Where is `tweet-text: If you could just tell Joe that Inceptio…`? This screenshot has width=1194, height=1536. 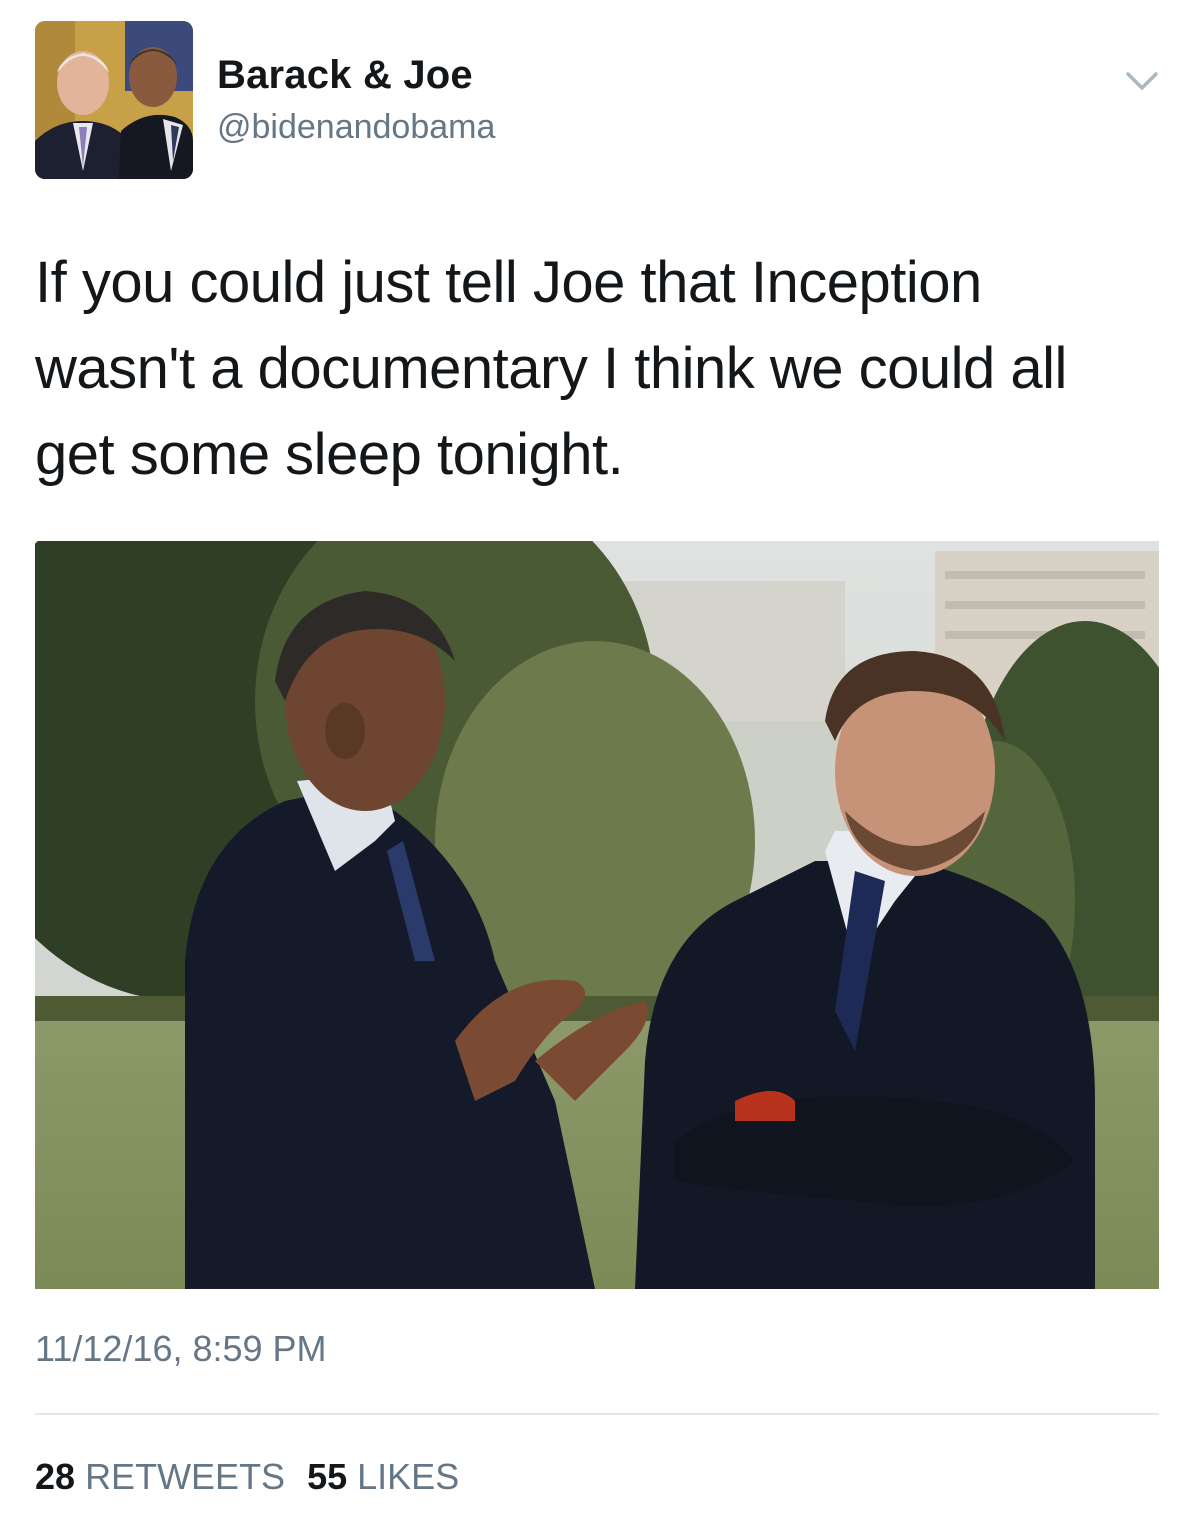
tweet-text: If you could just tell Joe that Inceptio… is located at coordinates (551, 368).